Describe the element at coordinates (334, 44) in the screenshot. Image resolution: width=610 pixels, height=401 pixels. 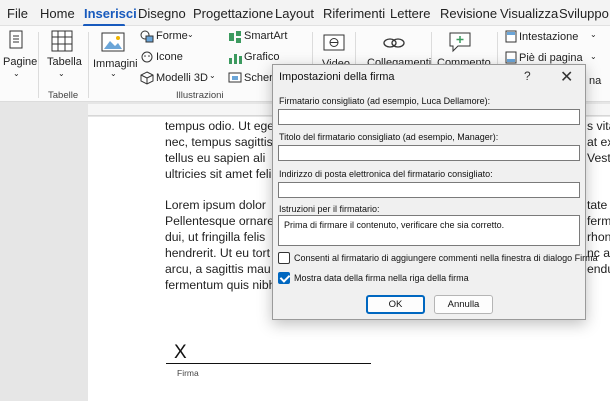
I see `video-icon` at that location.